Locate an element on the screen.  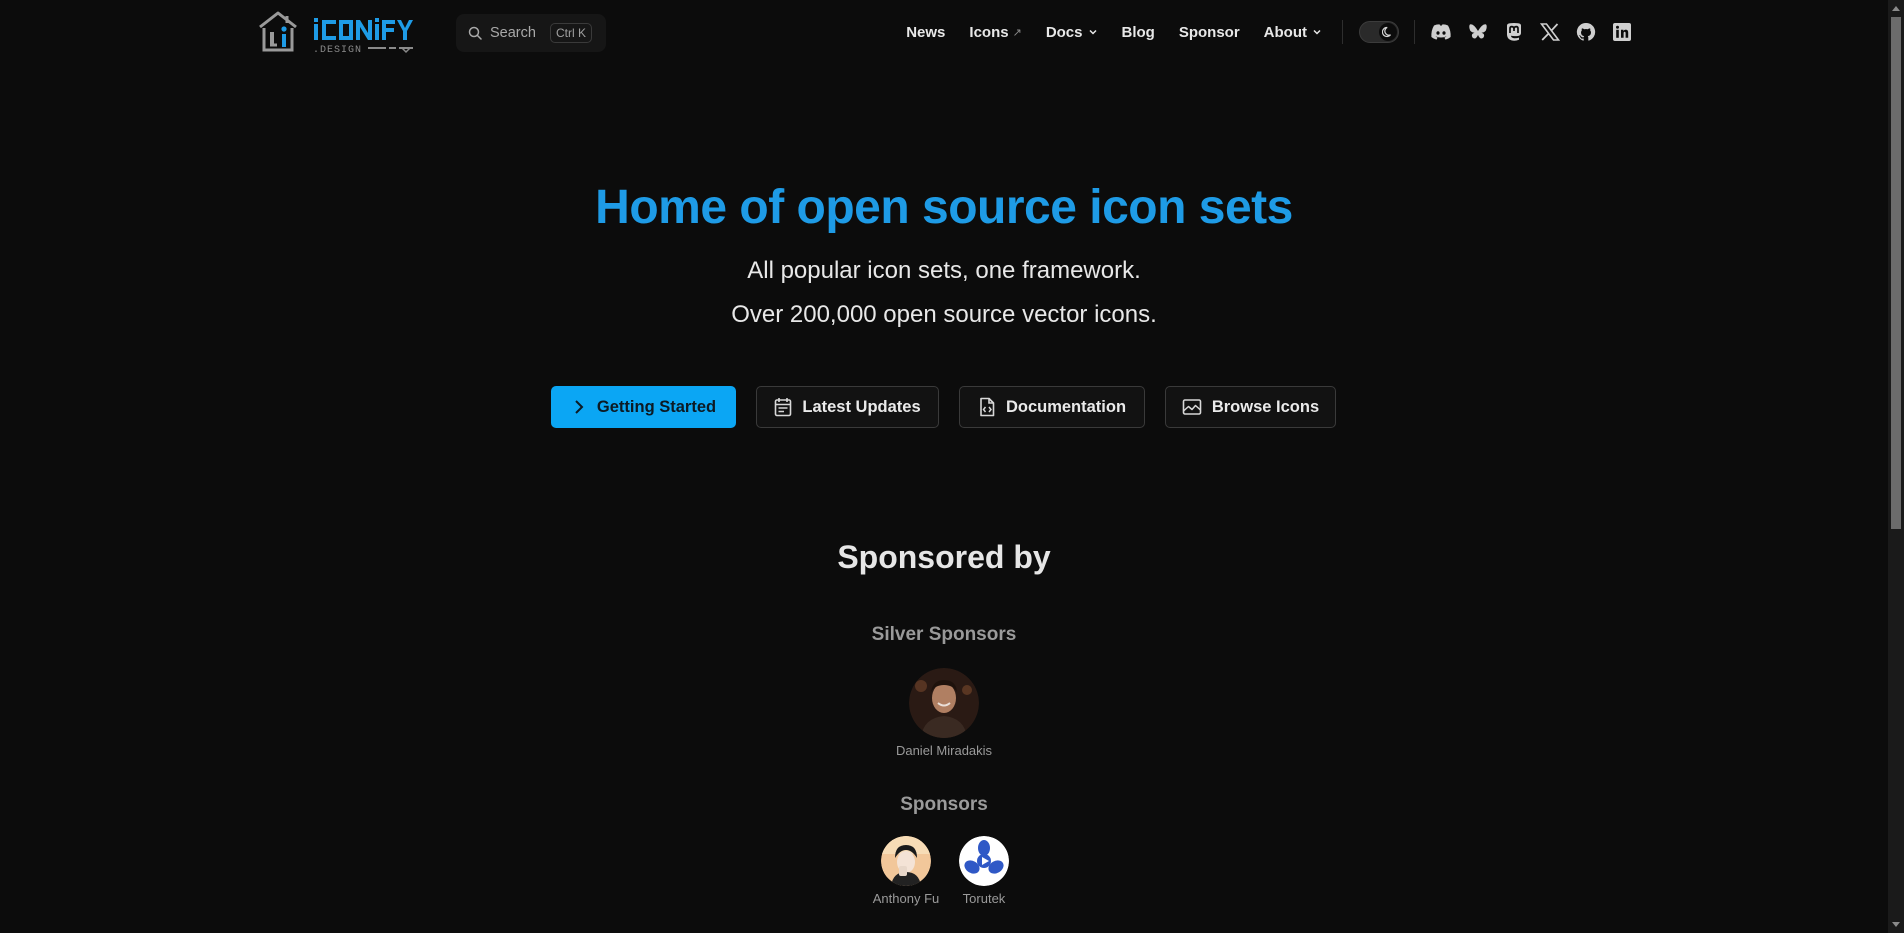
github-icon is located at coordinates (1586, 31).